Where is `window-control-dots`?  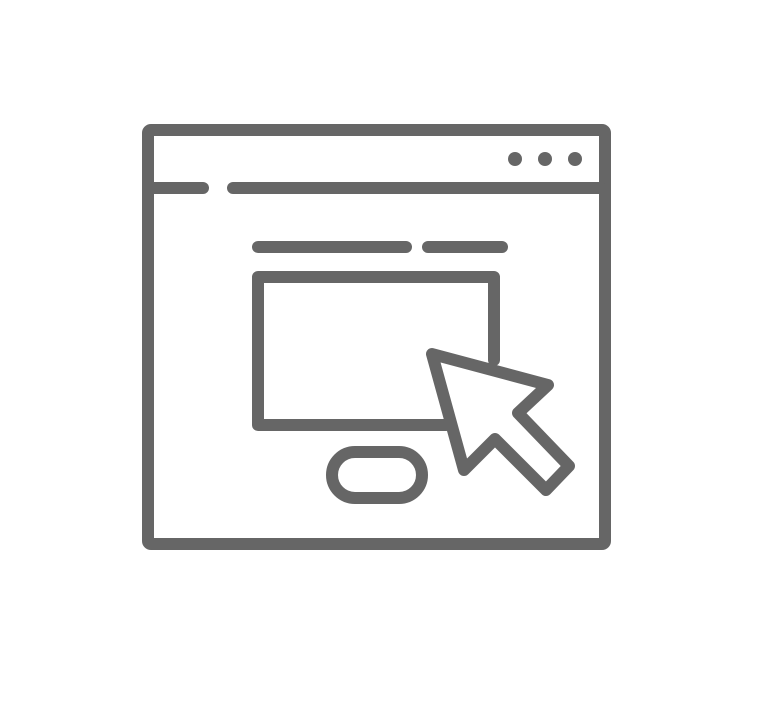
window-control-dots is located at coordinates (545, 159).